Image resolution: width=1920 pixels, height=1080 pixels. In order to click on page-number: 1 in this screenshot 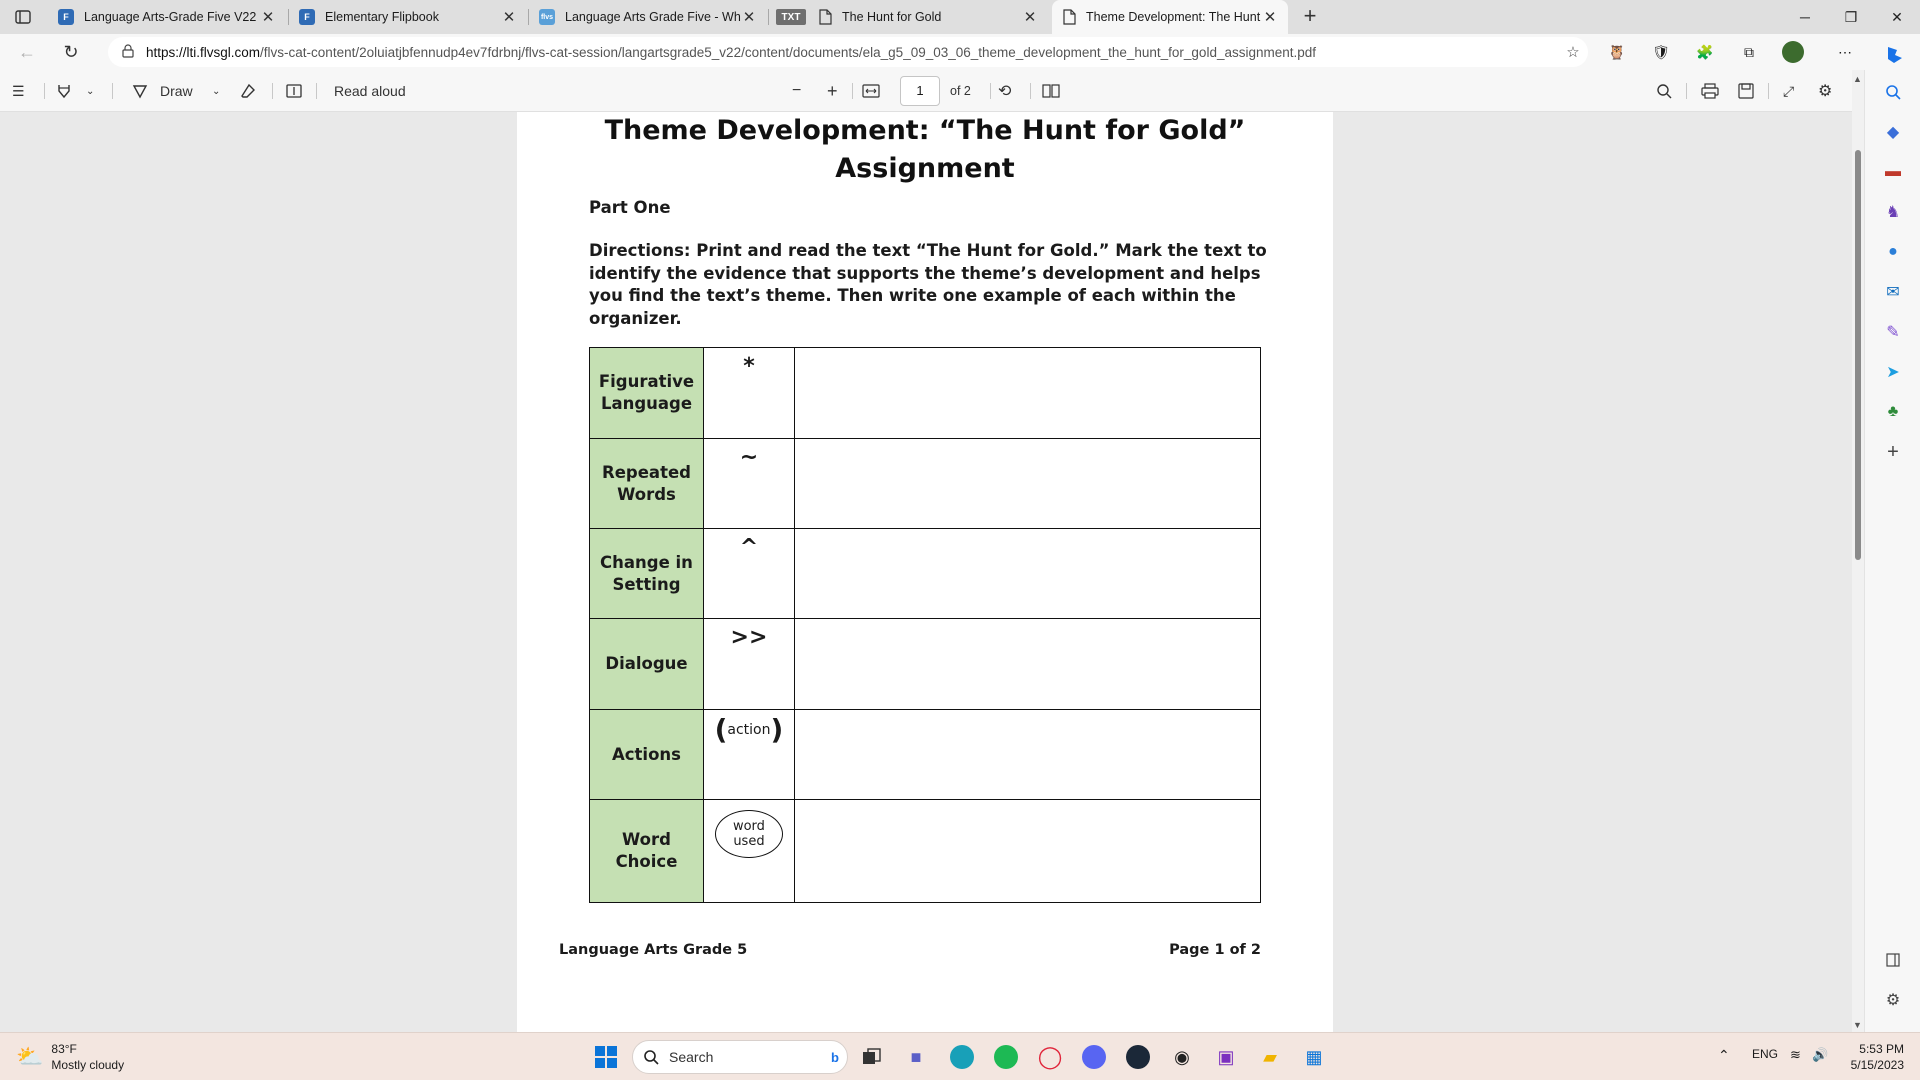, I will do `click(920, 90)`.